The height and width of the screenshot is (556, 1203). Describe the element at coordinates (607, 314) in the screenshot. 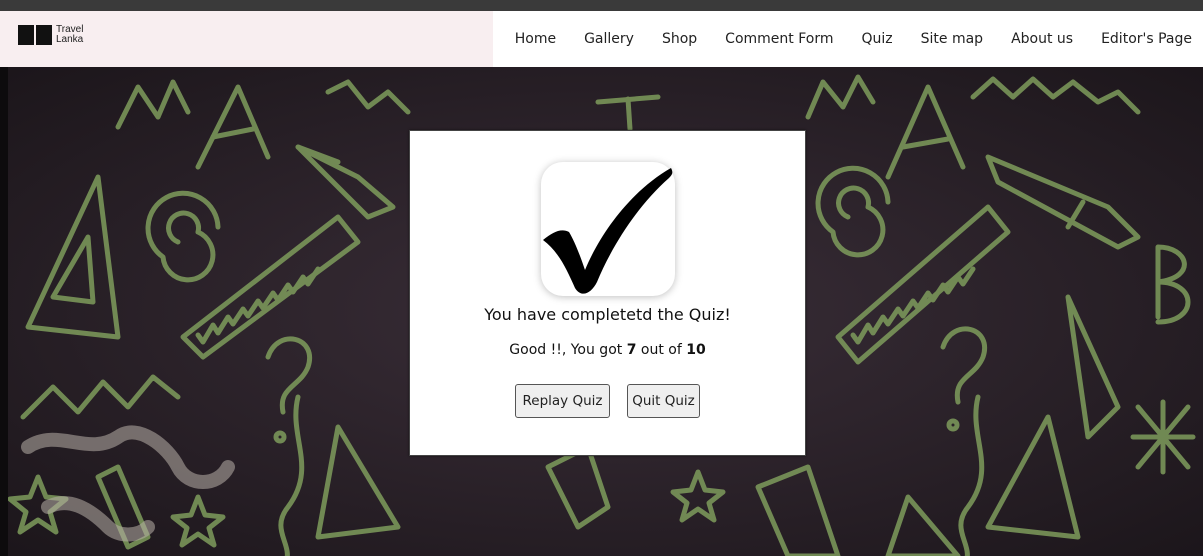

I see `result-title: You have completetd the Quiz!` at that location.